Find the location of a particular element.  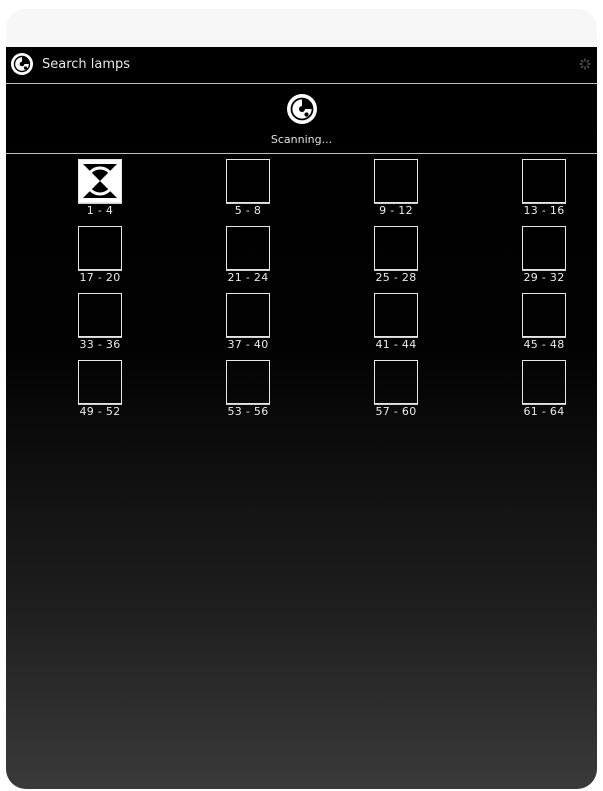

lamp-group-tile: 13 - 16 is located at coordinates (544, 191).